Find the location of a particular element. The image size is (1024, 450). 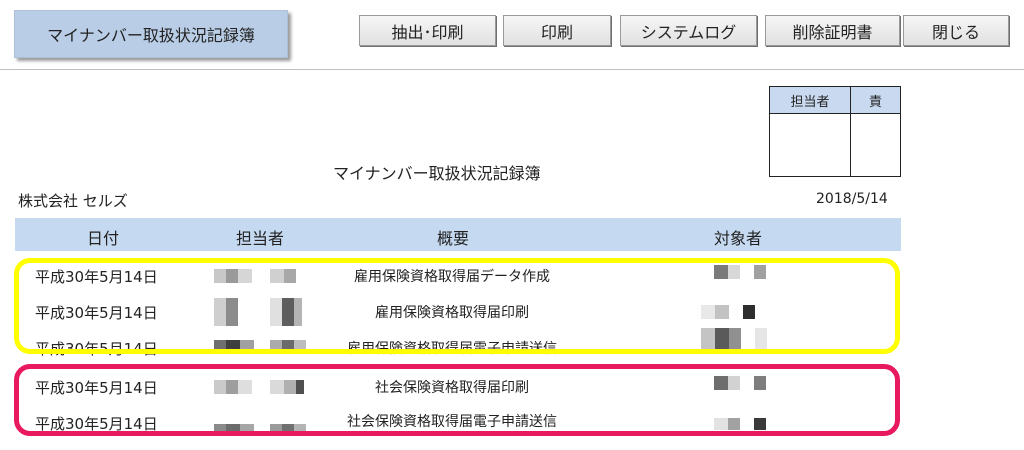

app-title-box: マイナンバー取扱状況記録簿 is located at coordinates (151, 34).